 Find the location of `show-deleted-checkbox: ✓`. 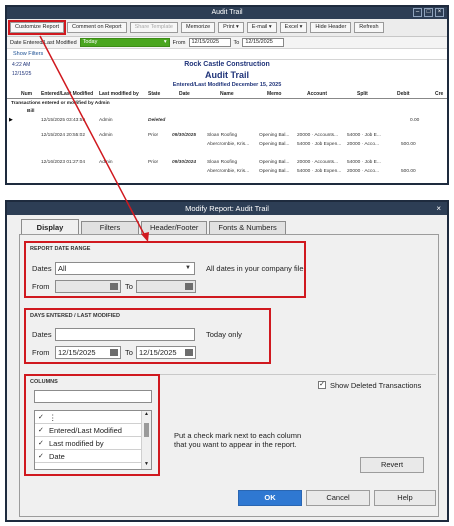

show-deleted-checkbox: ✓ is located at coordinates (322, 385).